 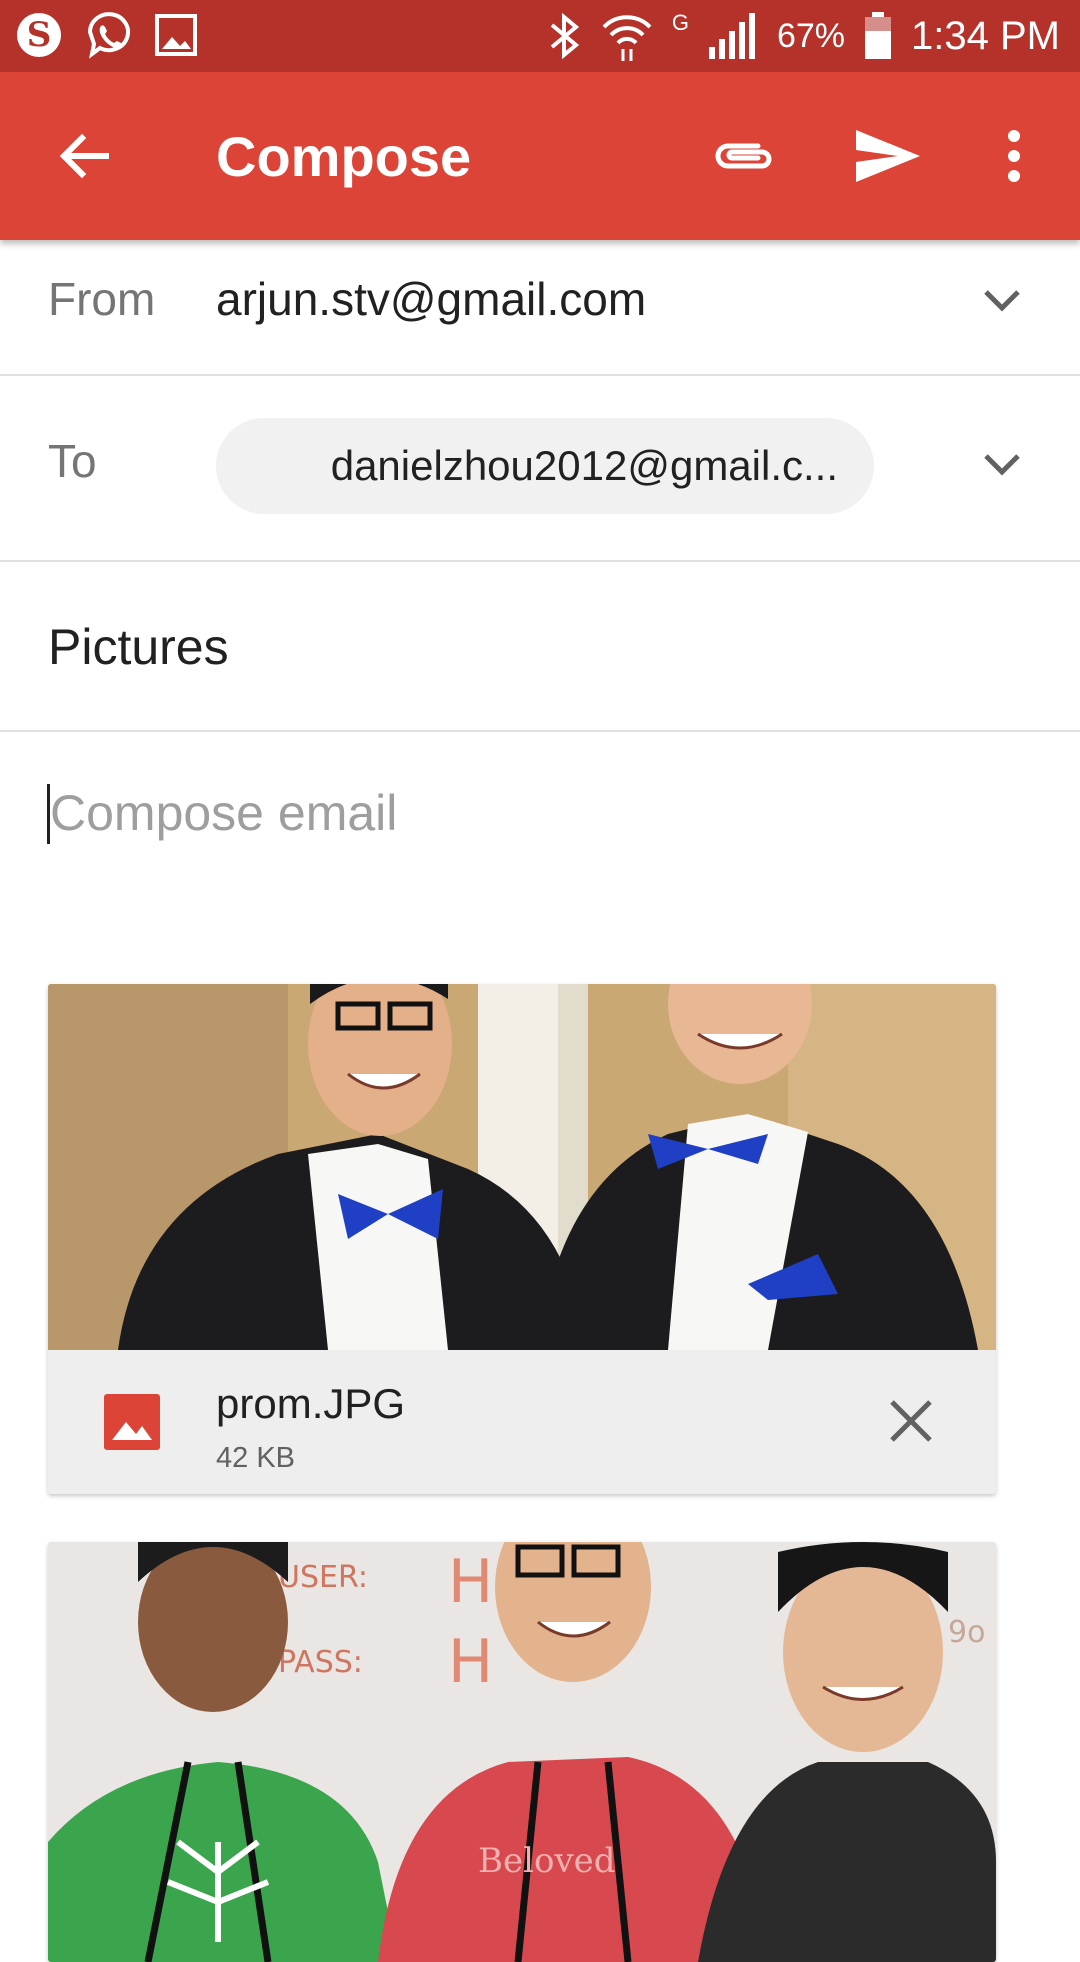 What do you see at coordinates (627, 38) in the screenshot?
I see `wifi-icon` at bounding box center [627, 38].